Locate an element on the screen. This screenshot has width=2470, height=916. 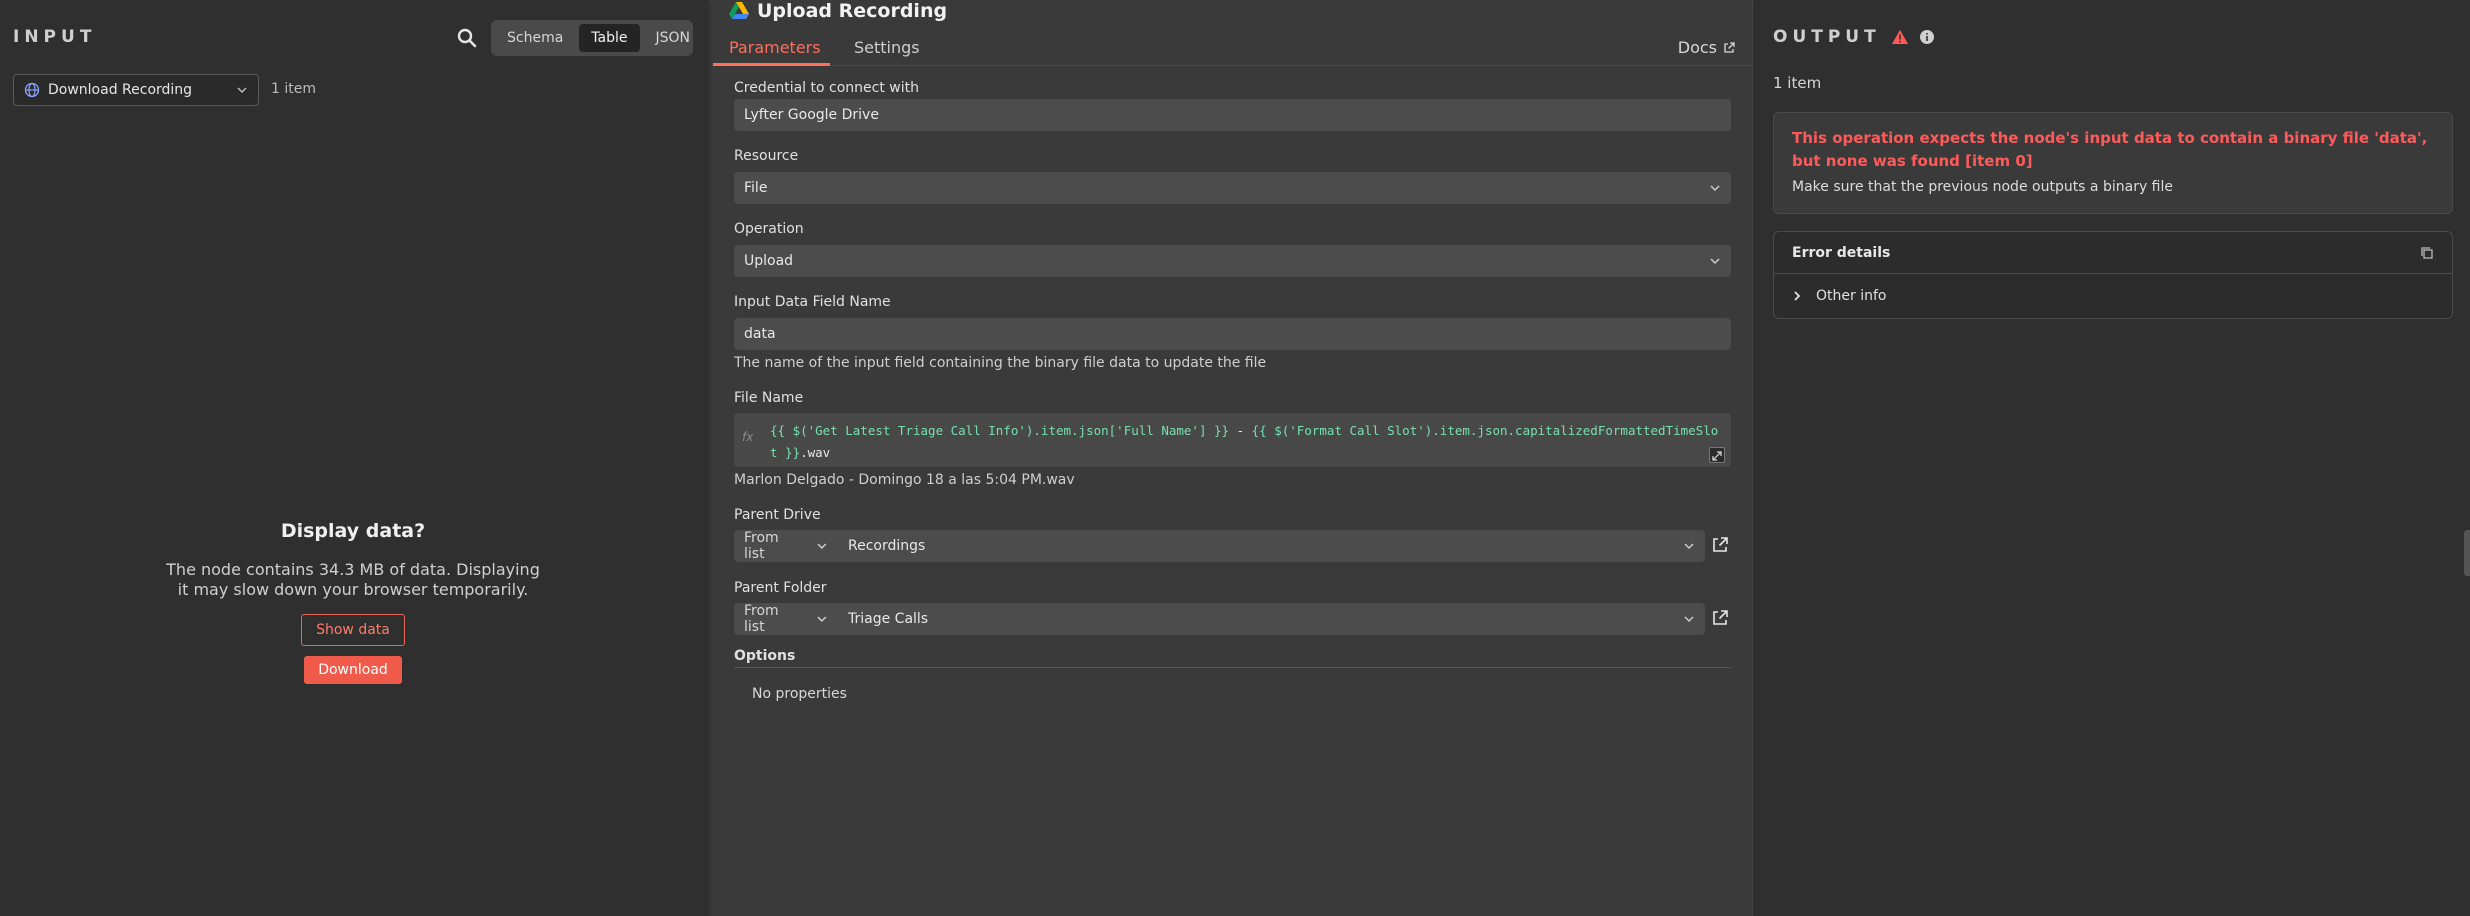
active-tab-underline is located at coordinates (771, 64).